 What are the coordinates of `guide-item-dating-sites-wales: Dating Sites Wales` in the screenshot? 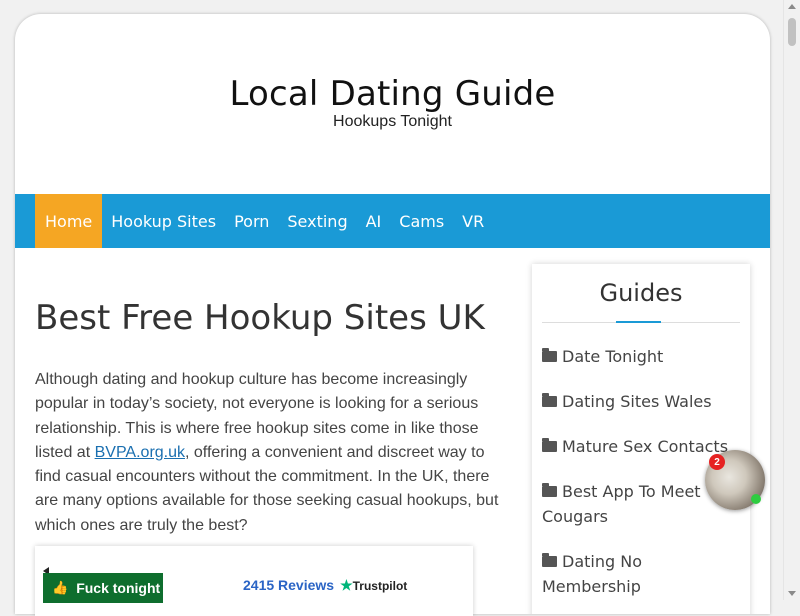 It's located at (642, 401).